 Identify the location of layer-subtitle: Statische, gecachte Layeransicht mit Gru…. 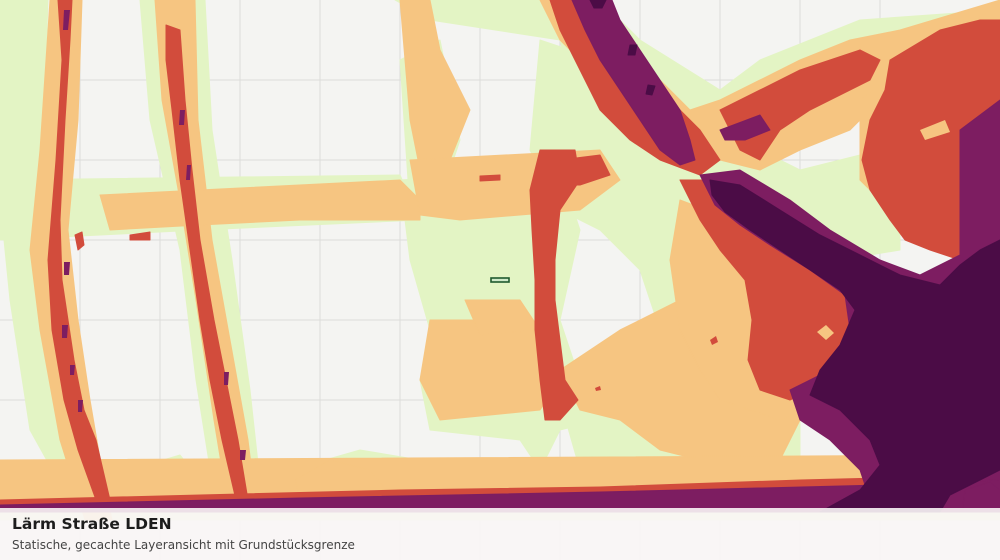
(183, 545).